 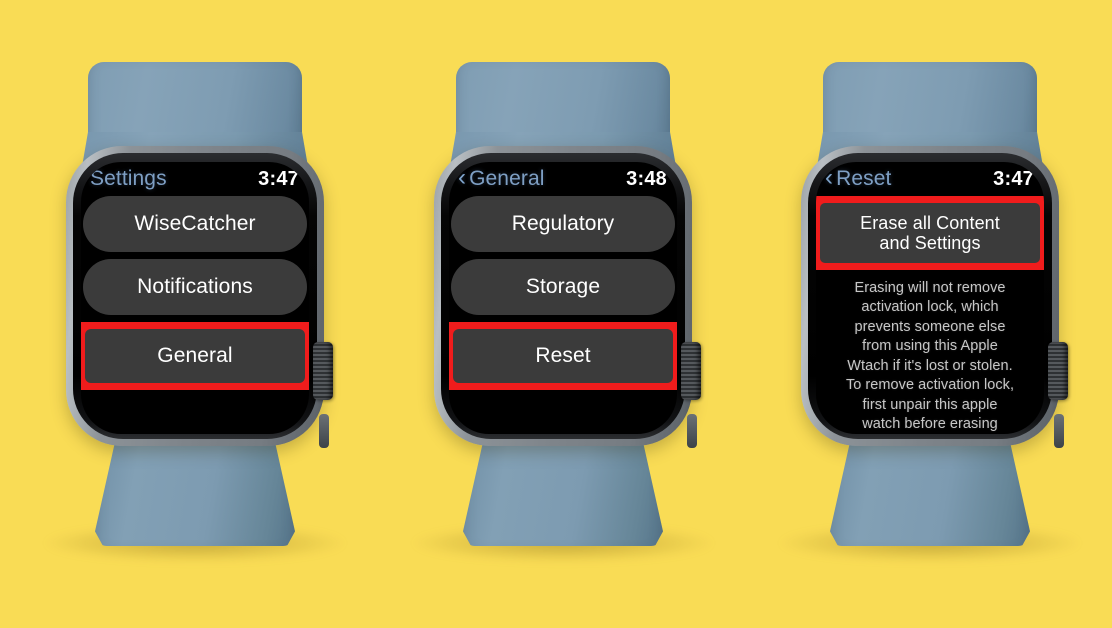 What do you see at coordinates (646, 178) in the screenshot?
I see `clock-label: 3:48` at bounding box center [646, 178].